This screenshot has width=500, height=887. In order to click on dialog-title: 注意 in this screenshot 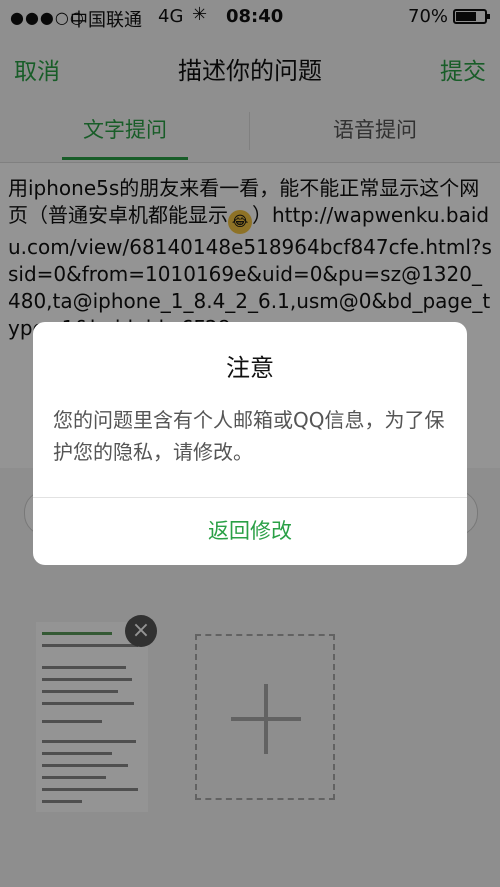, I will do `click(250, 368)`.